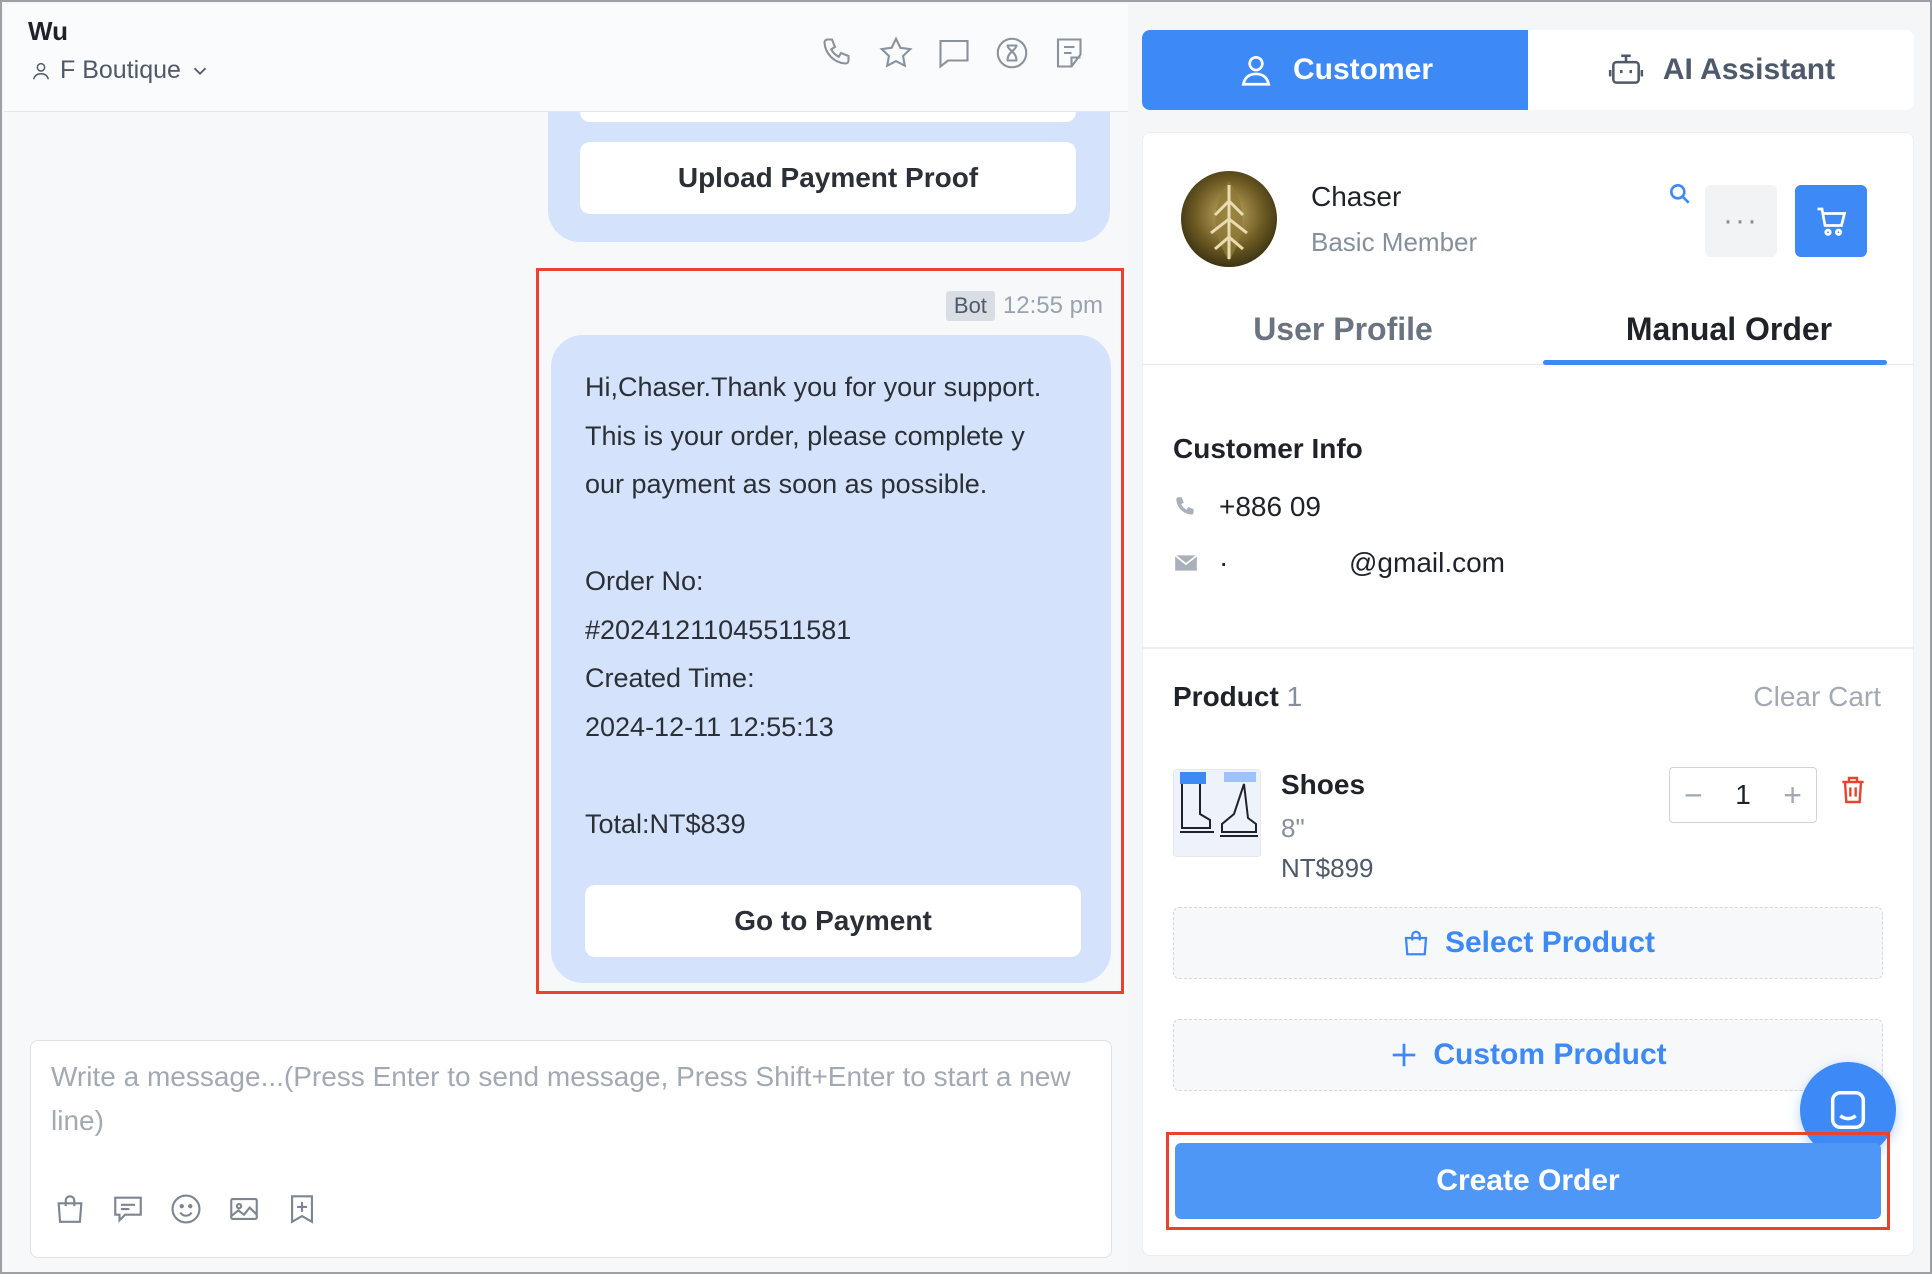  I want to click on message-line: Created Time:, so click(670, 678).